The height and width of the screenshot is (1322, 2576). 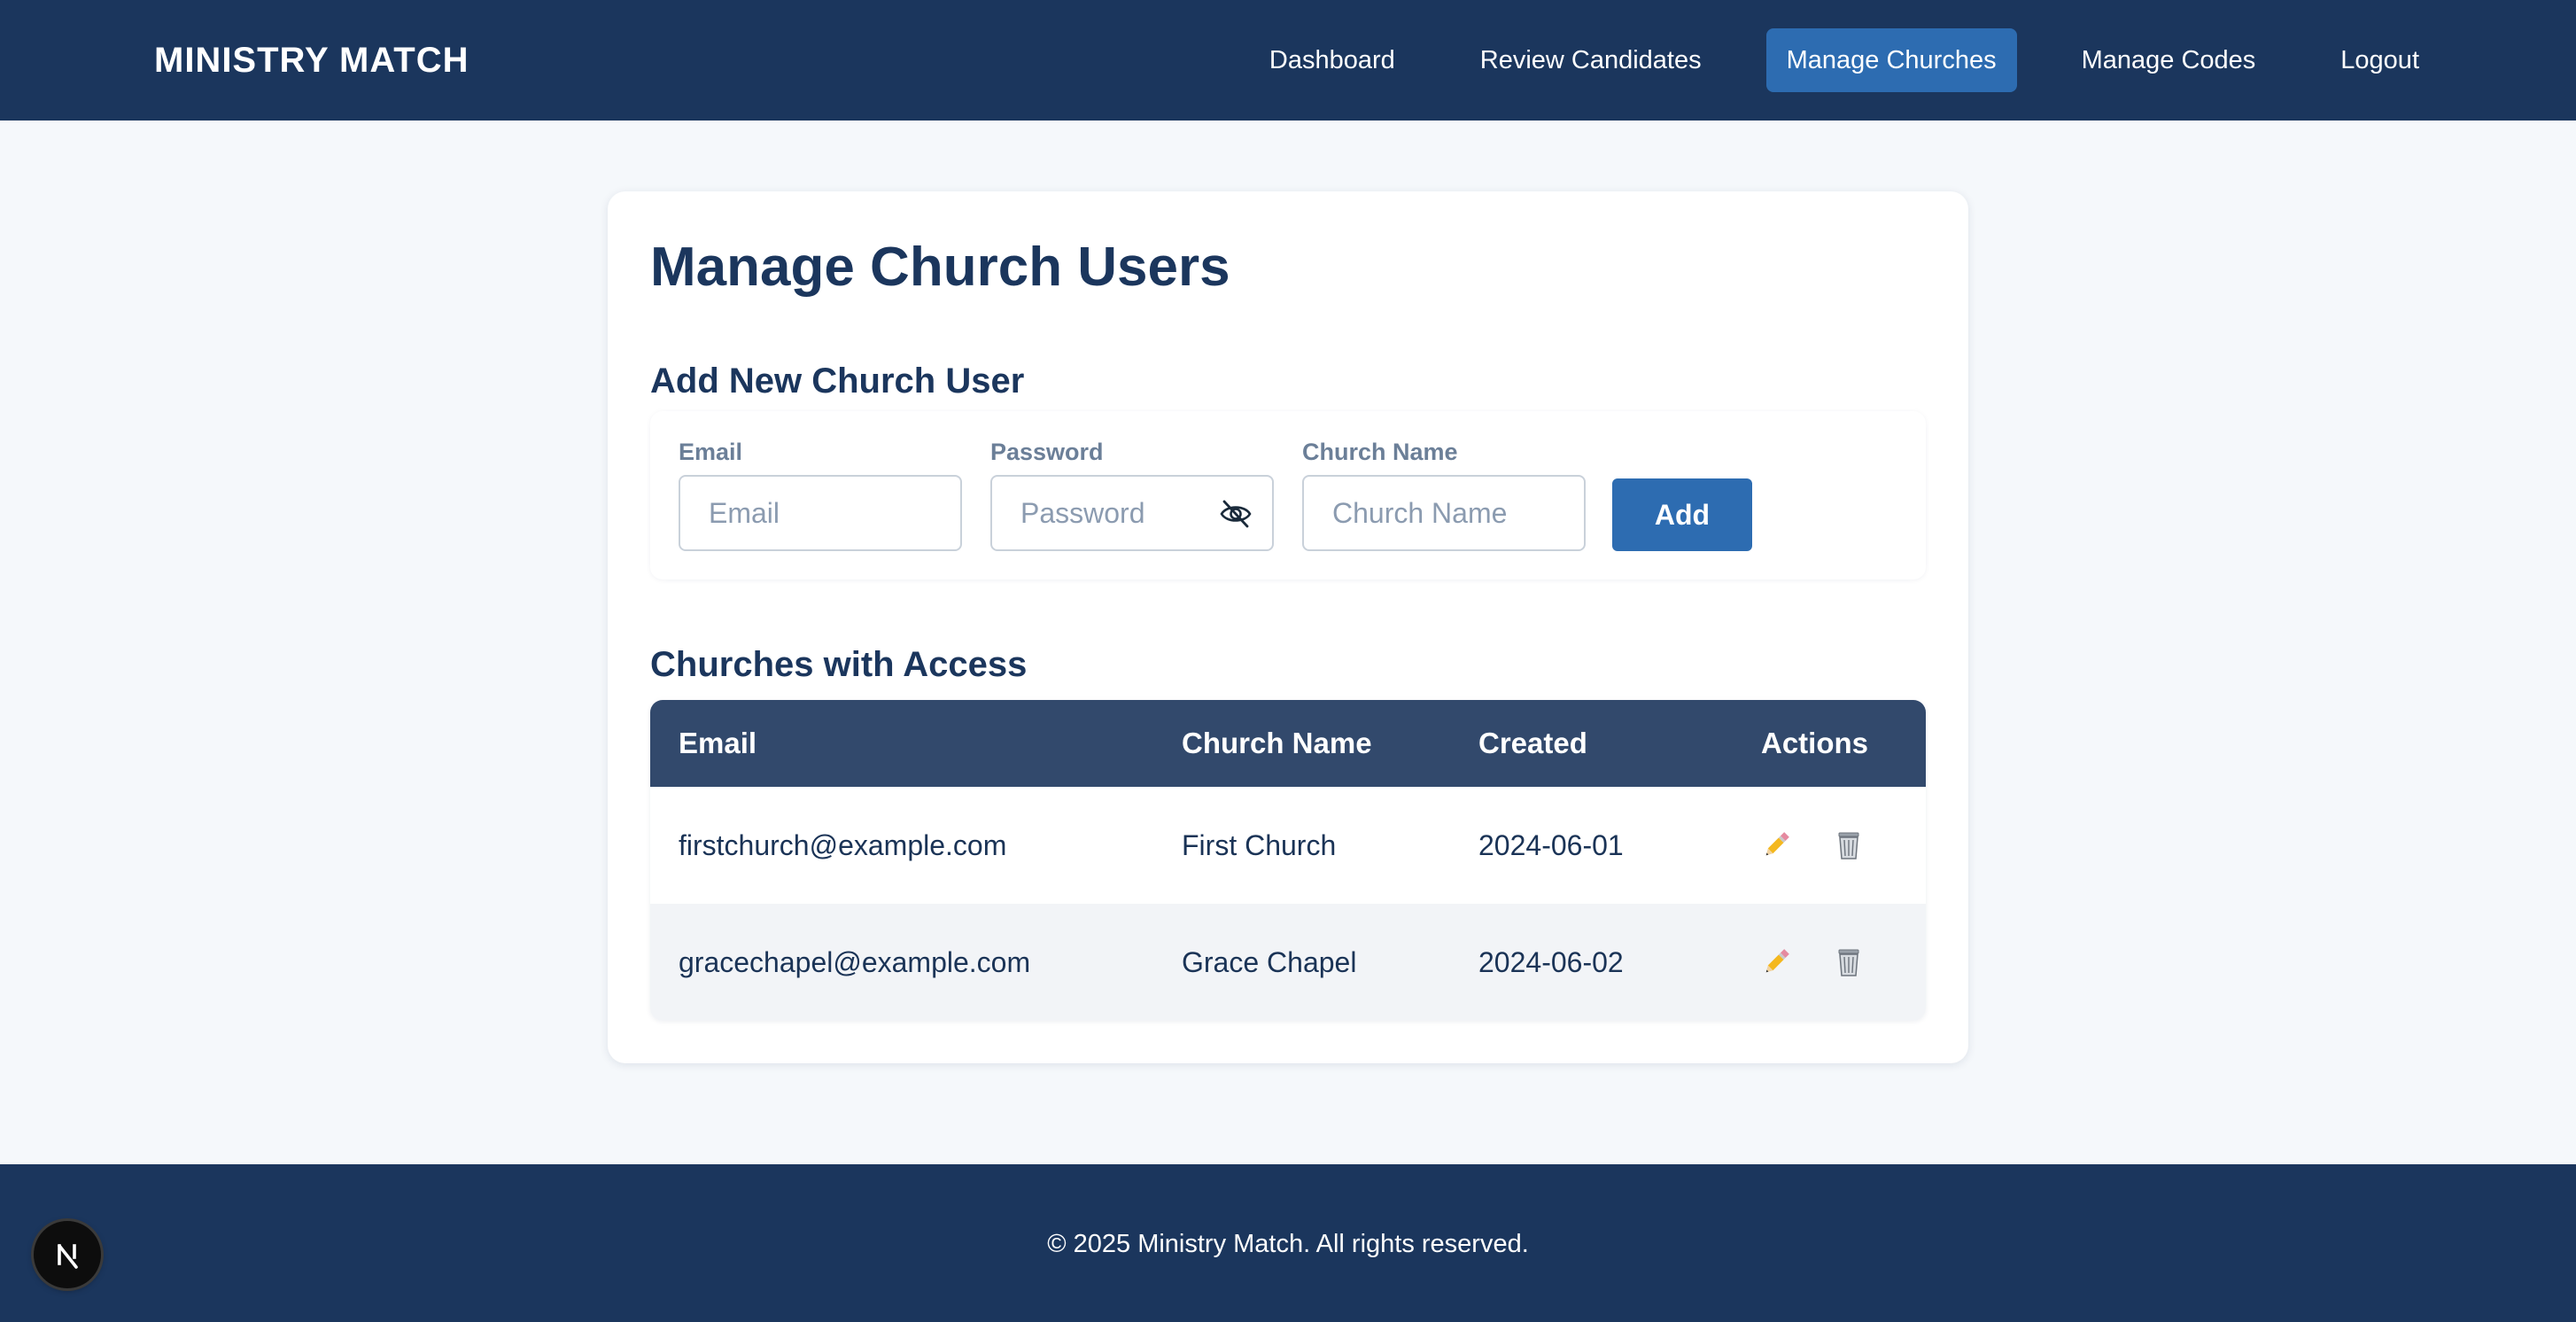 I want to click on password-input-box, so click(x=1132, y=513).